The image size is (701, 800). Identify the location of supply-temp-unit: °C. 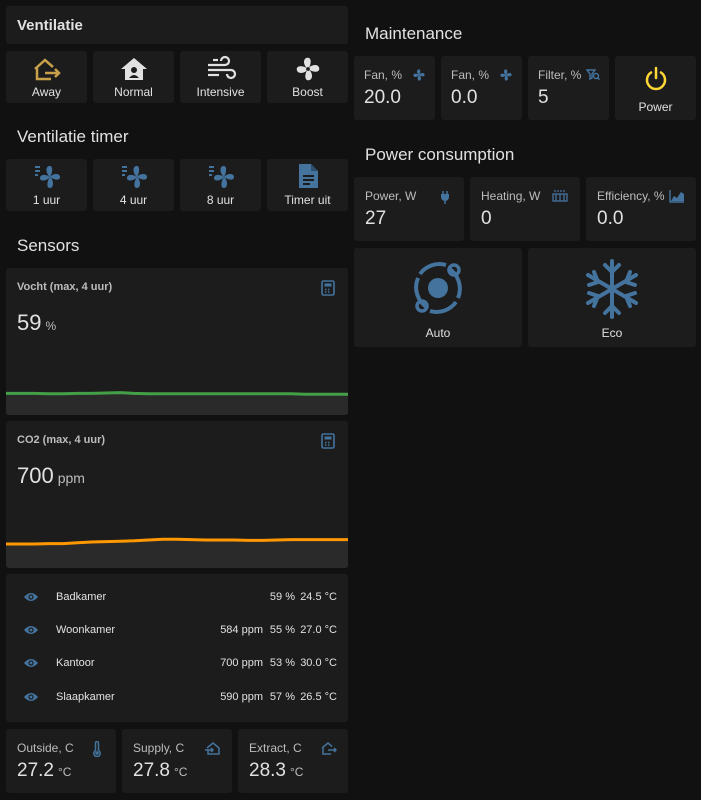
(180, 772).